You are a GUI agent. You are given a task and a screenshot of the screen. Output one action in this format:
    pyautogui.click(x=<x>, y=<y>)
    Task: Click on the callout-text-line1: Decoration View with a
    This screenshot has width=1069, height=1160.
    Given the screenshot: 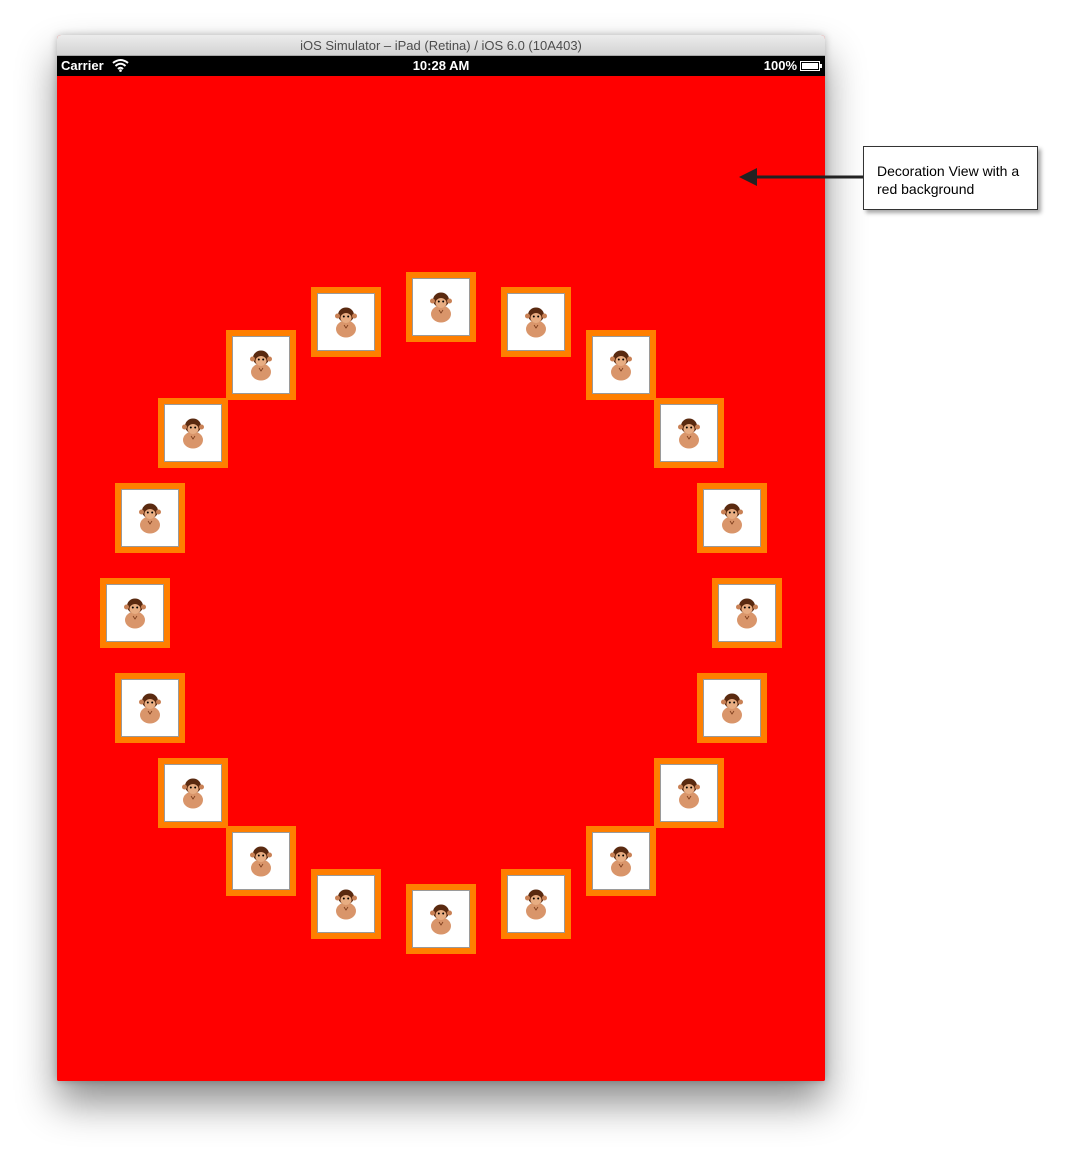 What is the action you would take?
    pyautogui.click(x=948, y=171)
    